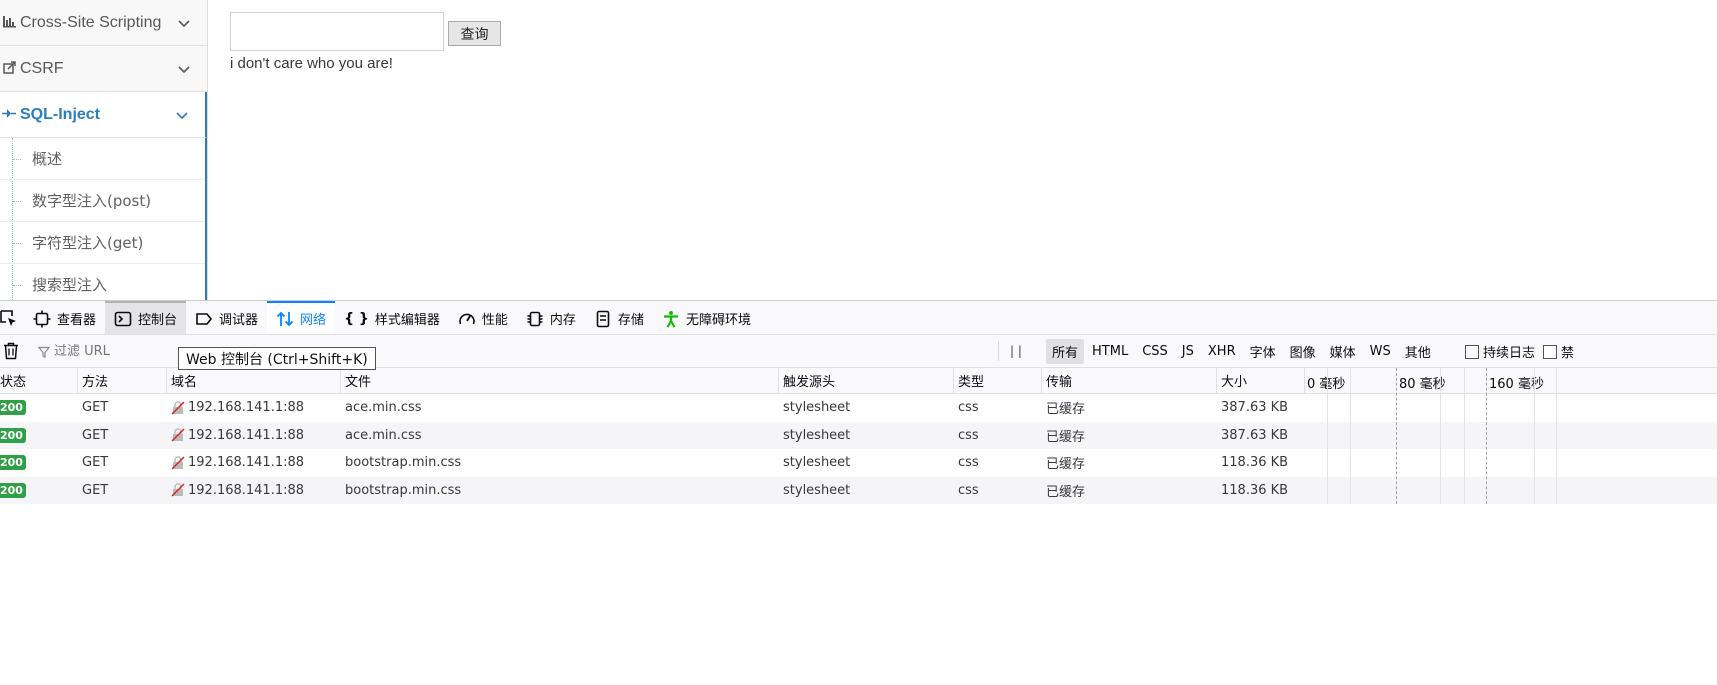 The image size is (1717, 685). What do you see at coordinates (254, 380) in the screenshot?
I see `column-domain: 域名` at bounding box center [254, 380].